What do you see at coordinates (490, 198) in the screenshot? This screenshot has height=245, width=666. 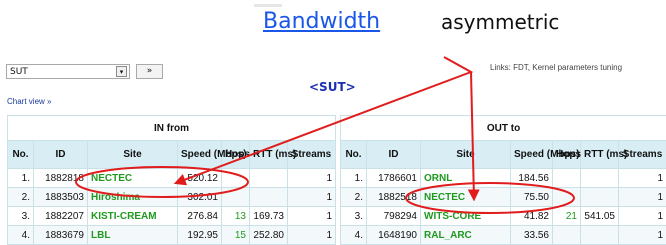 I see `highlight-ellipse-out` at bounding box center [490, 198].